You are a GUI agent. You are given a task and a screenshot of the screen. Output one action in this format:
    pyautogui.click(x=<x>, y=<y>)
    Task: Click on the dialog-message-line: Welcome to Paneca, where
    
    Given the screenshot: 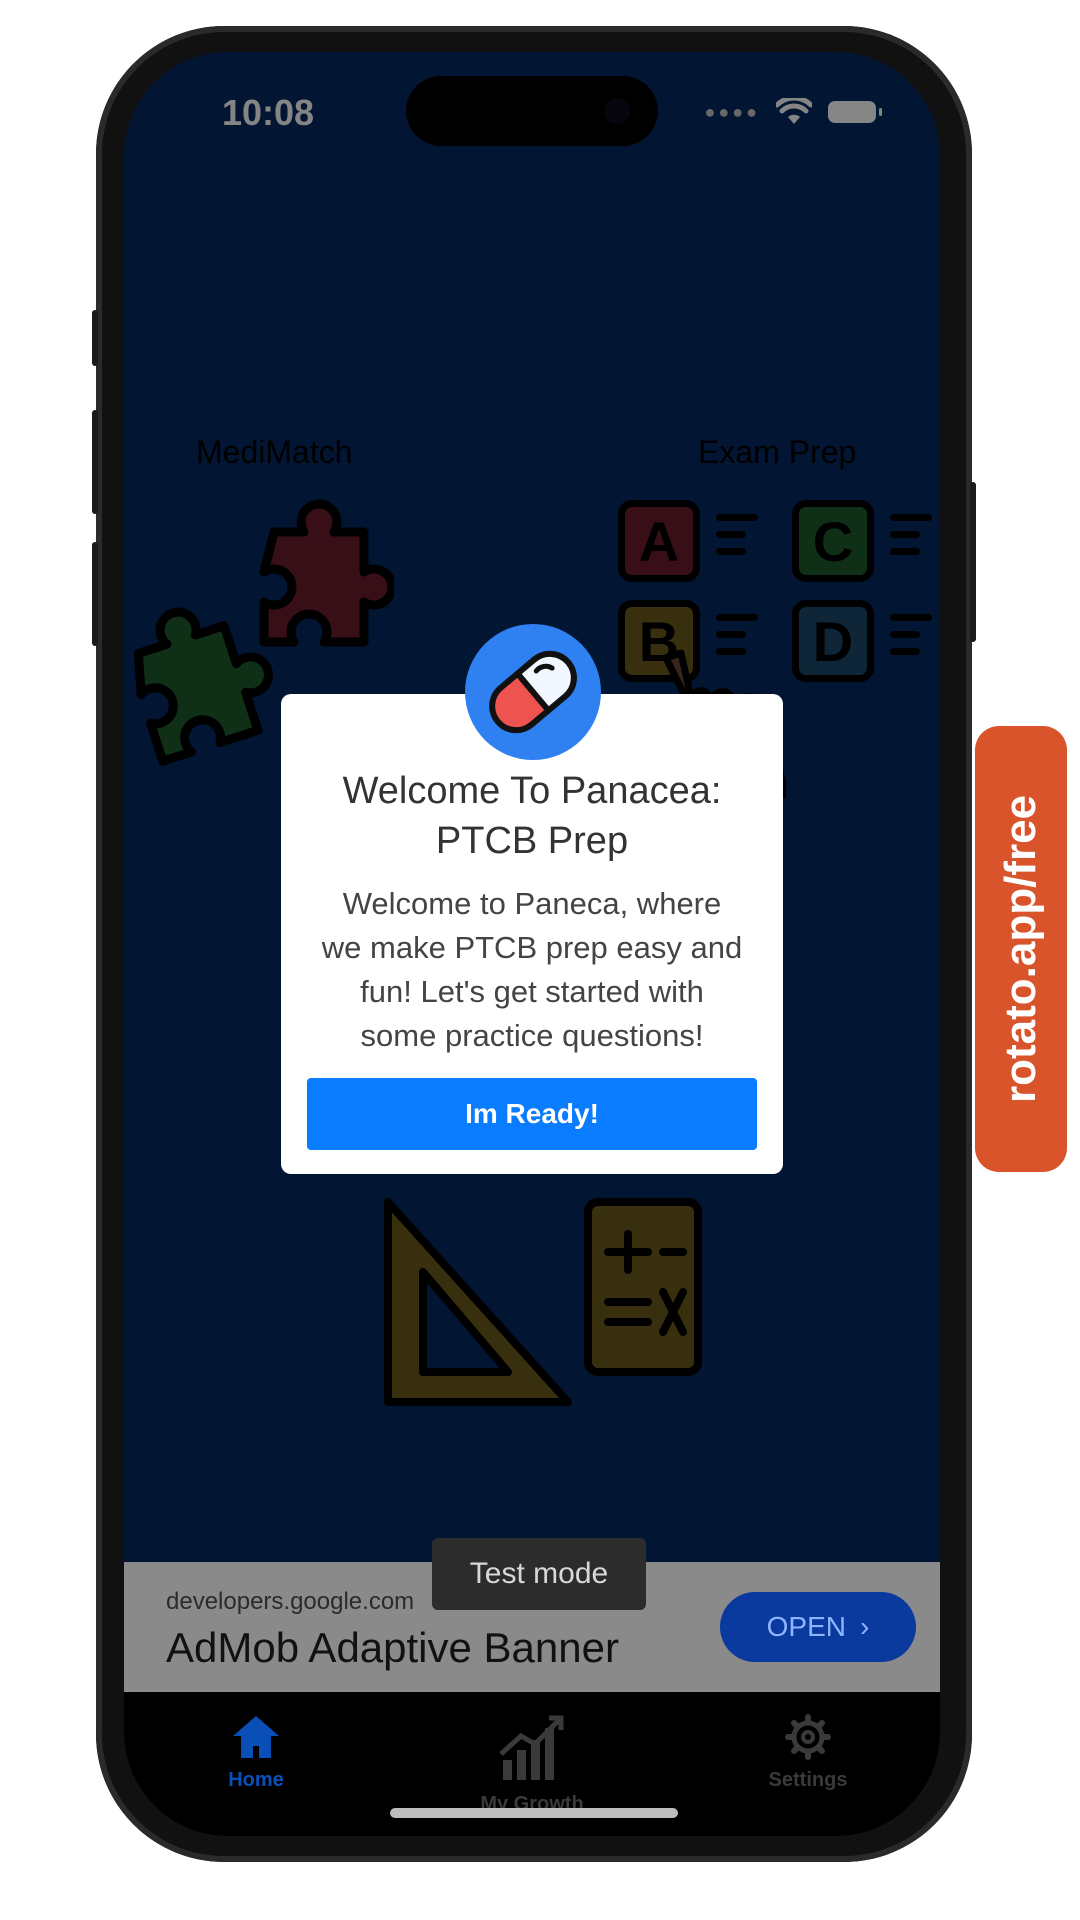 What is the action you would take?
    pyautogui.click(x=532, y=903)
    